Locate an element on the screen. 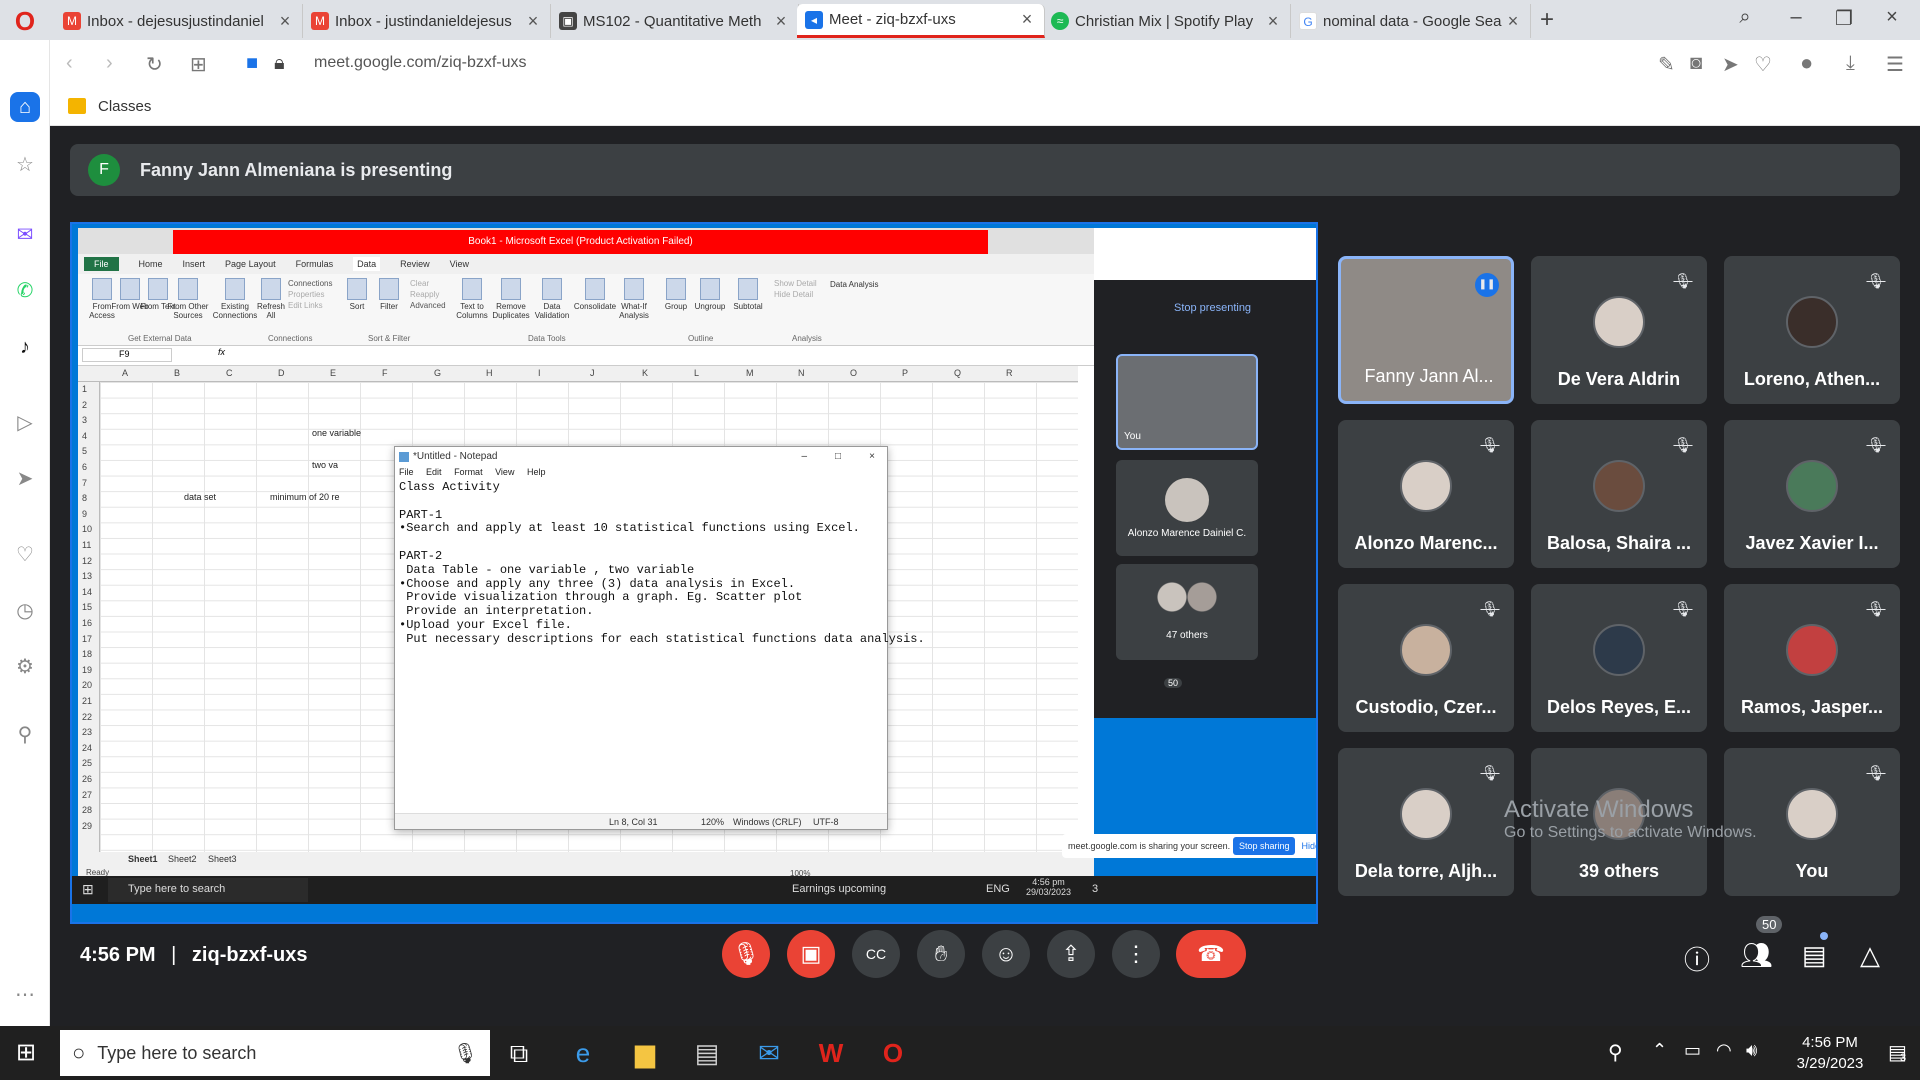 This screenshot has height=1080, width=1920. excel-row-header: 28 is located at coordinates (87, 810).